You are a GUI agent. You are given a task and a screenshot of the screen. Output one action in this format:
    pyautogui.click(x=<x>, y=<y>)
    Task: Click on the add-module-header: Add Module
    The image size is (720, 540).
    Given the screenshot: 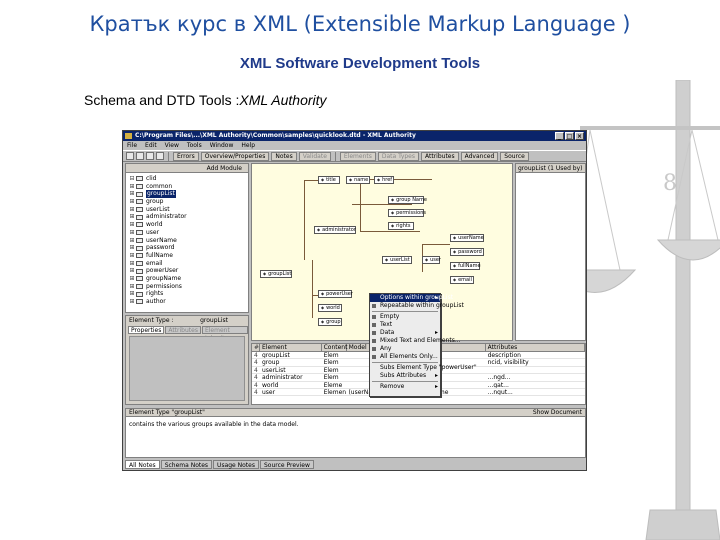 What is the action you would take?
    pyautogui.click(x=187, y=168)
    